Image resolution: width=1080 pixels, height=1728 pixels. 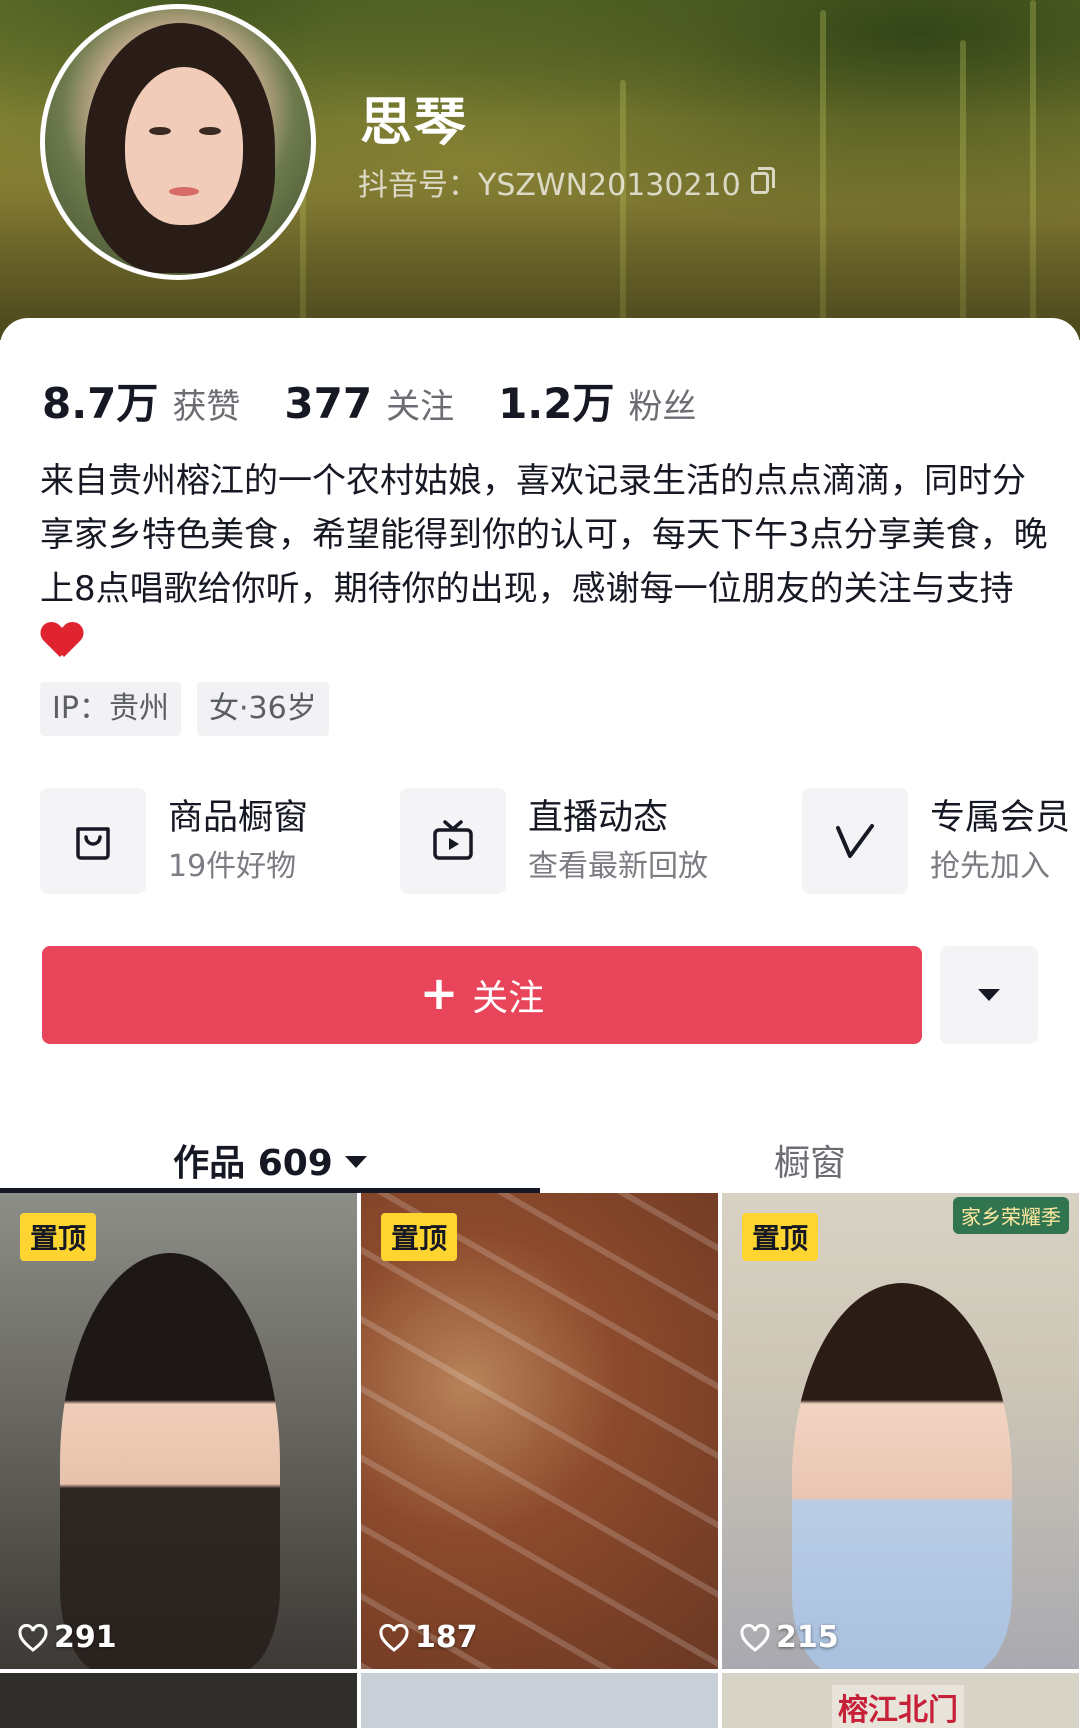 What do you see at coordinates (1000, 818) in the screenshot?
I see `feature-title: 专属会员` at bounding box center [1000, 818].